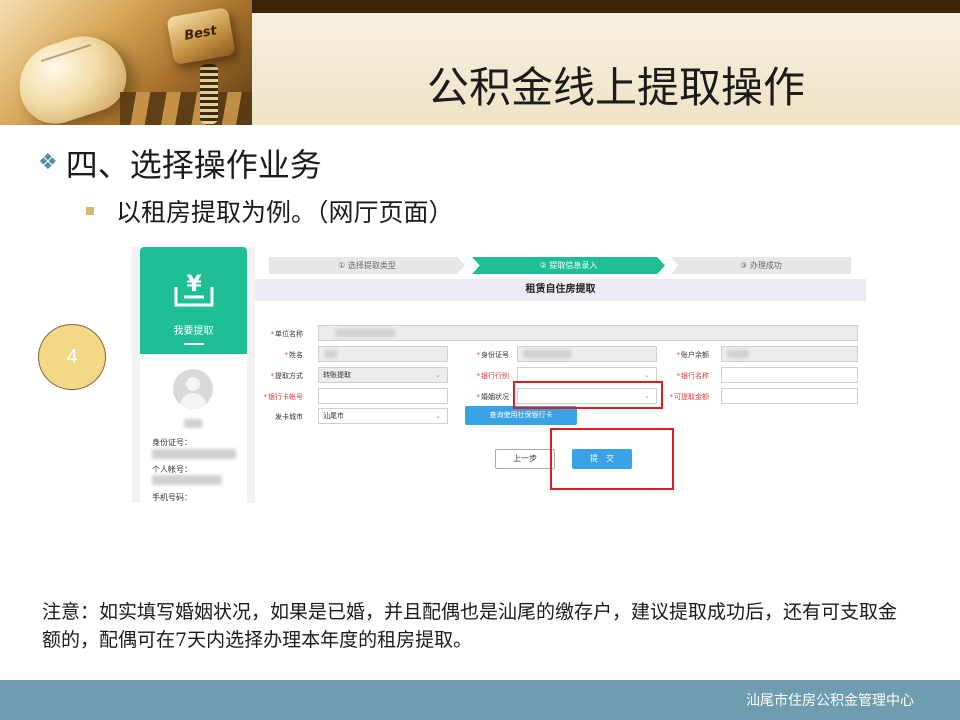 The image size is (960, 720). I want to click on sidebar-field-account: 个人帐号：, so click(172, 469).